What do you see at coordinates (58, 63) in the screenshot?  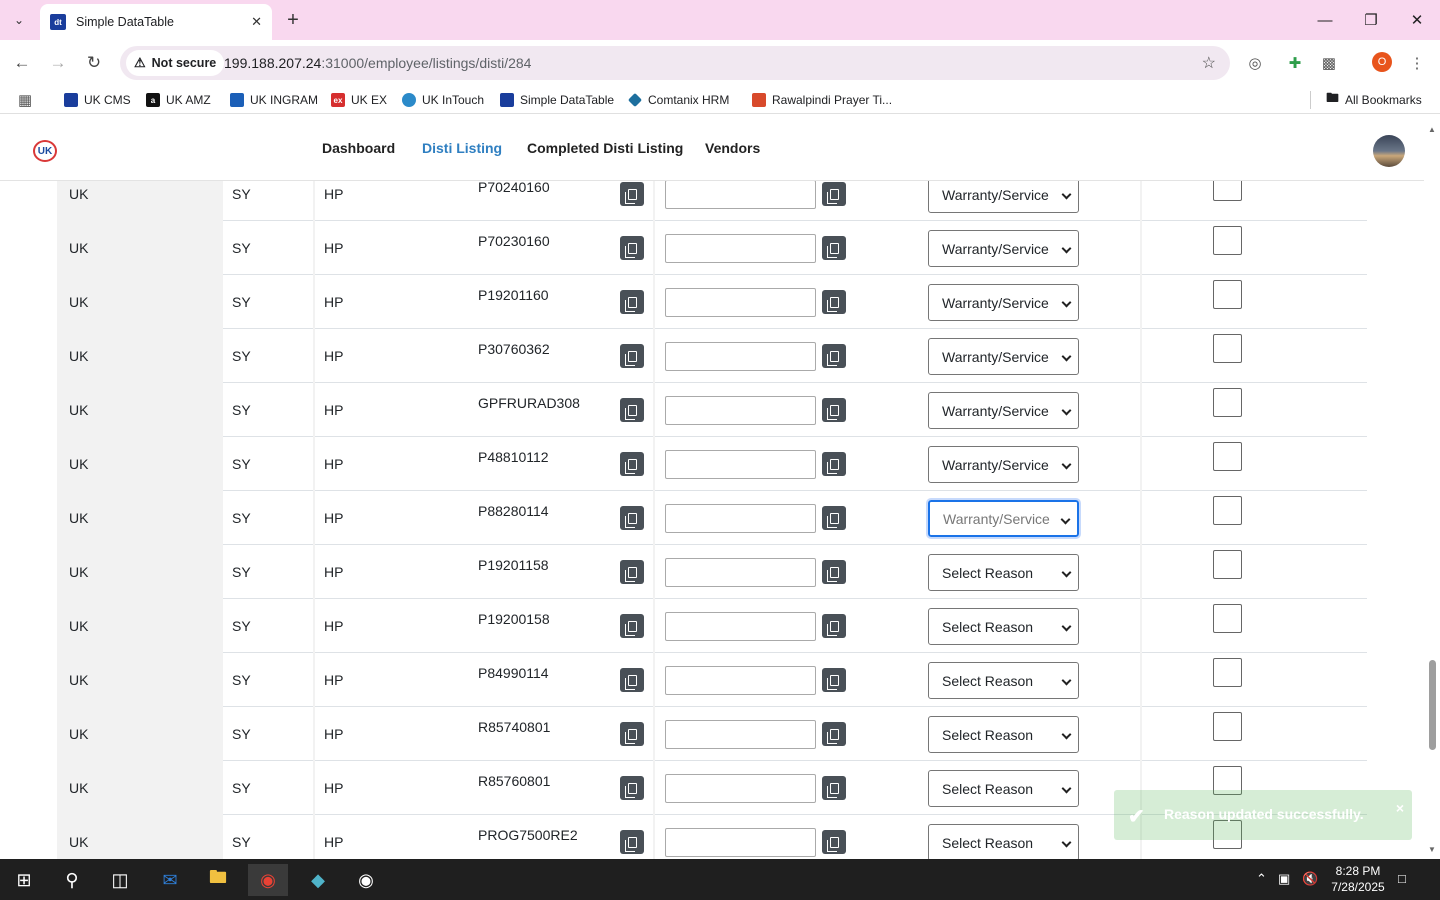 I see `forward-arrow-icon: →` at bounding box center [58, 63].